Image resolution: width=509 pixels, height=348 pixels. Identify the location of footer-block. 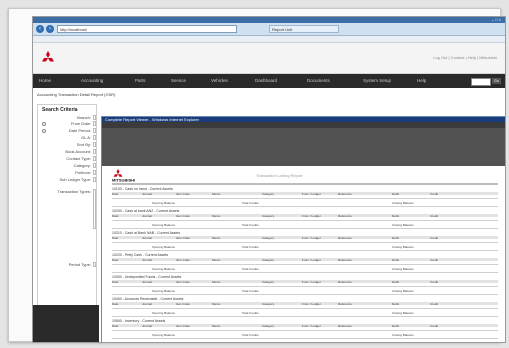
(66, 323).